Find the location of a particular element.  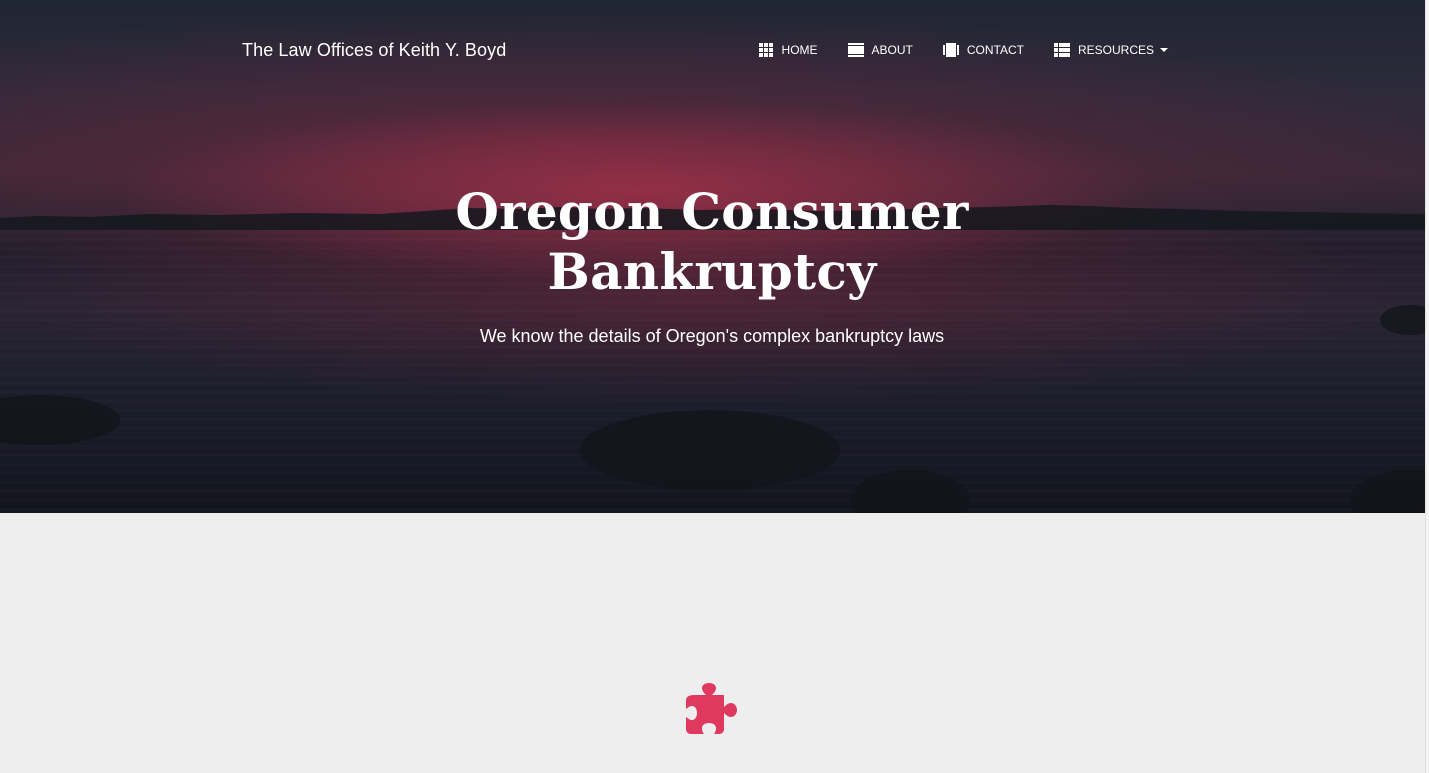

scrollbar-track is located at coordinates (1427, 386).